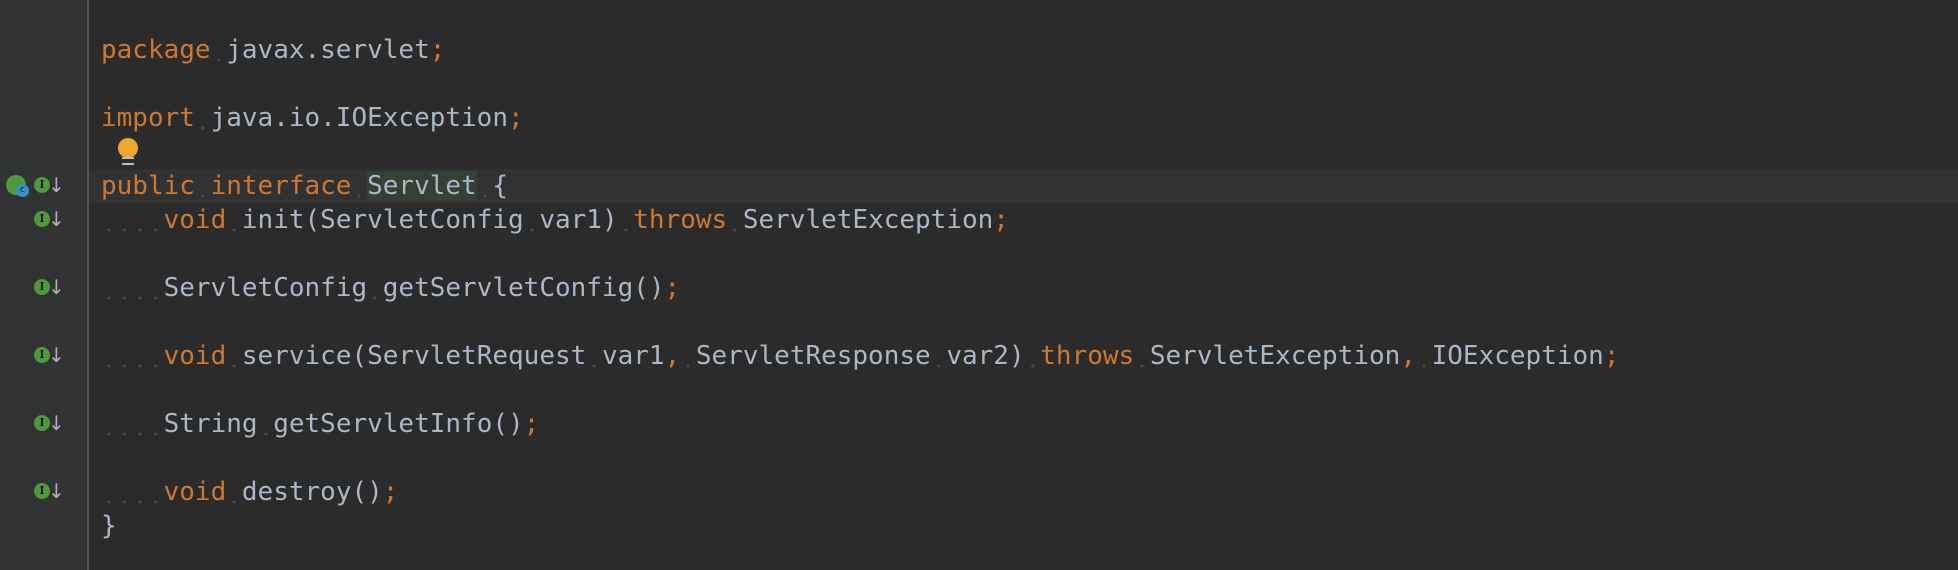 Image resolution: width=1958 pixels, height=570 pixels. Describe the element at coordinates (1023, 424) in the screenshot. I see `code-line: String getServletInfo();` at that location.